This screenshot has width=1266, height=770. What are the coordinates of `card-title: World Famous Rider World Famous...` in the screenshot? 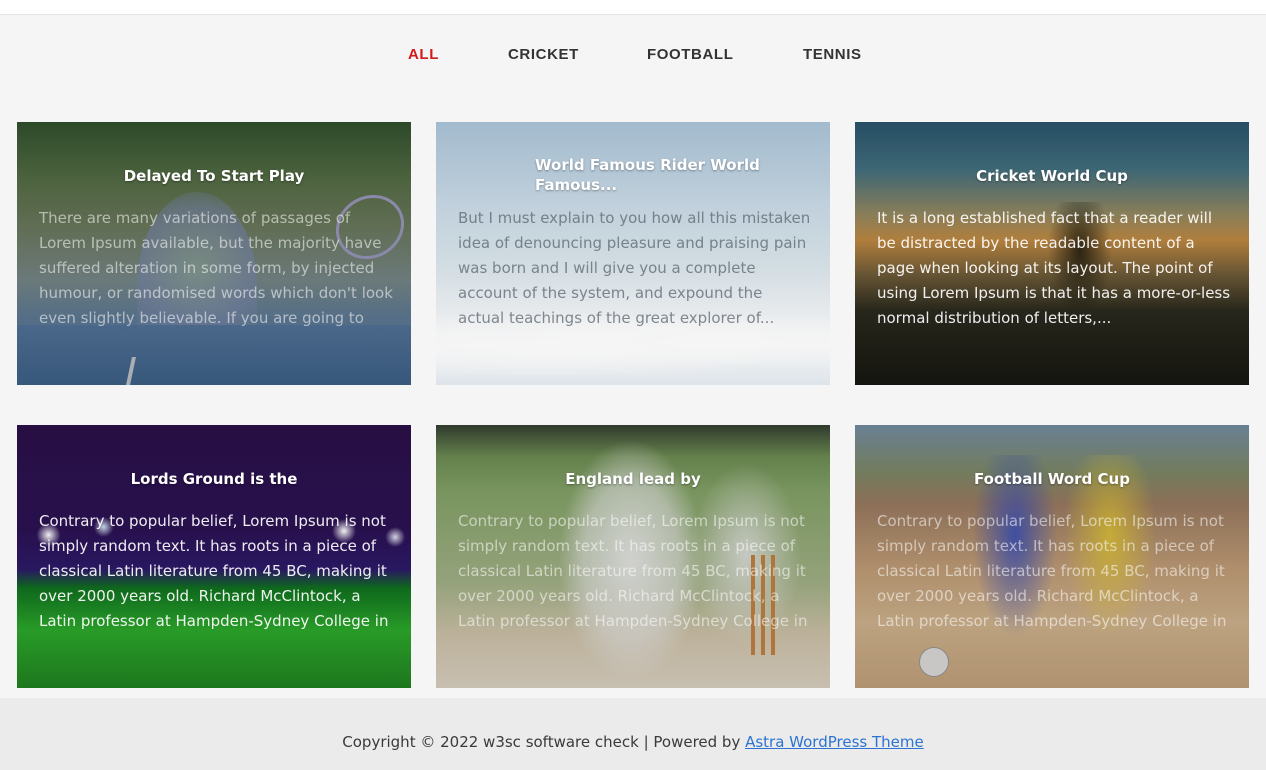 It's located at (633, 175).